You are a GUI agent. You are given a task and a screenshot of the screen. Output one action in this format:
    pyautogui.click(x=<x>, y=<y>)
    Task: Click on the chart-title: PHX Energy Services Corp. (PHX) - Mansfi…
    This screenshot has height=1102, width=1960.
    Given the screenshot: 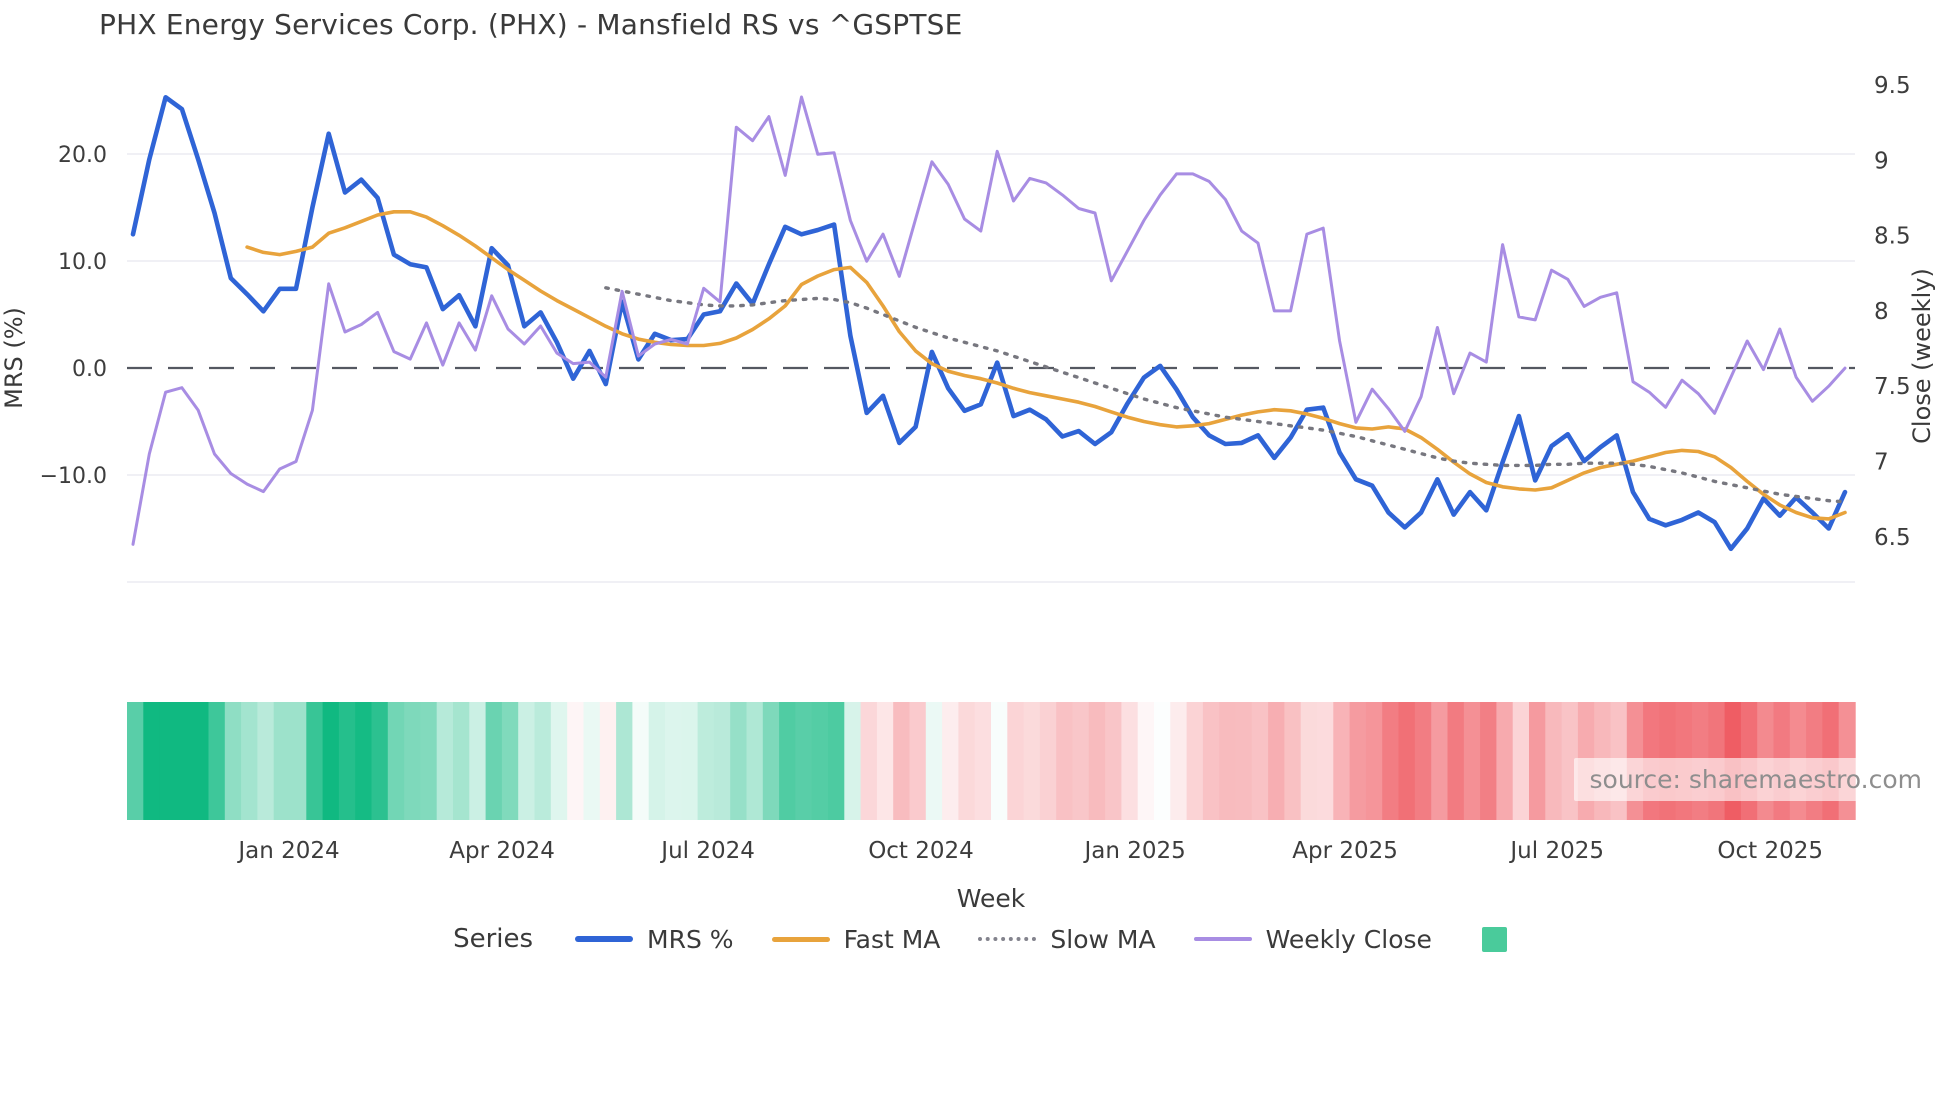 What is the action you would take?
    pyautogui.click(x=531, y=24)
    